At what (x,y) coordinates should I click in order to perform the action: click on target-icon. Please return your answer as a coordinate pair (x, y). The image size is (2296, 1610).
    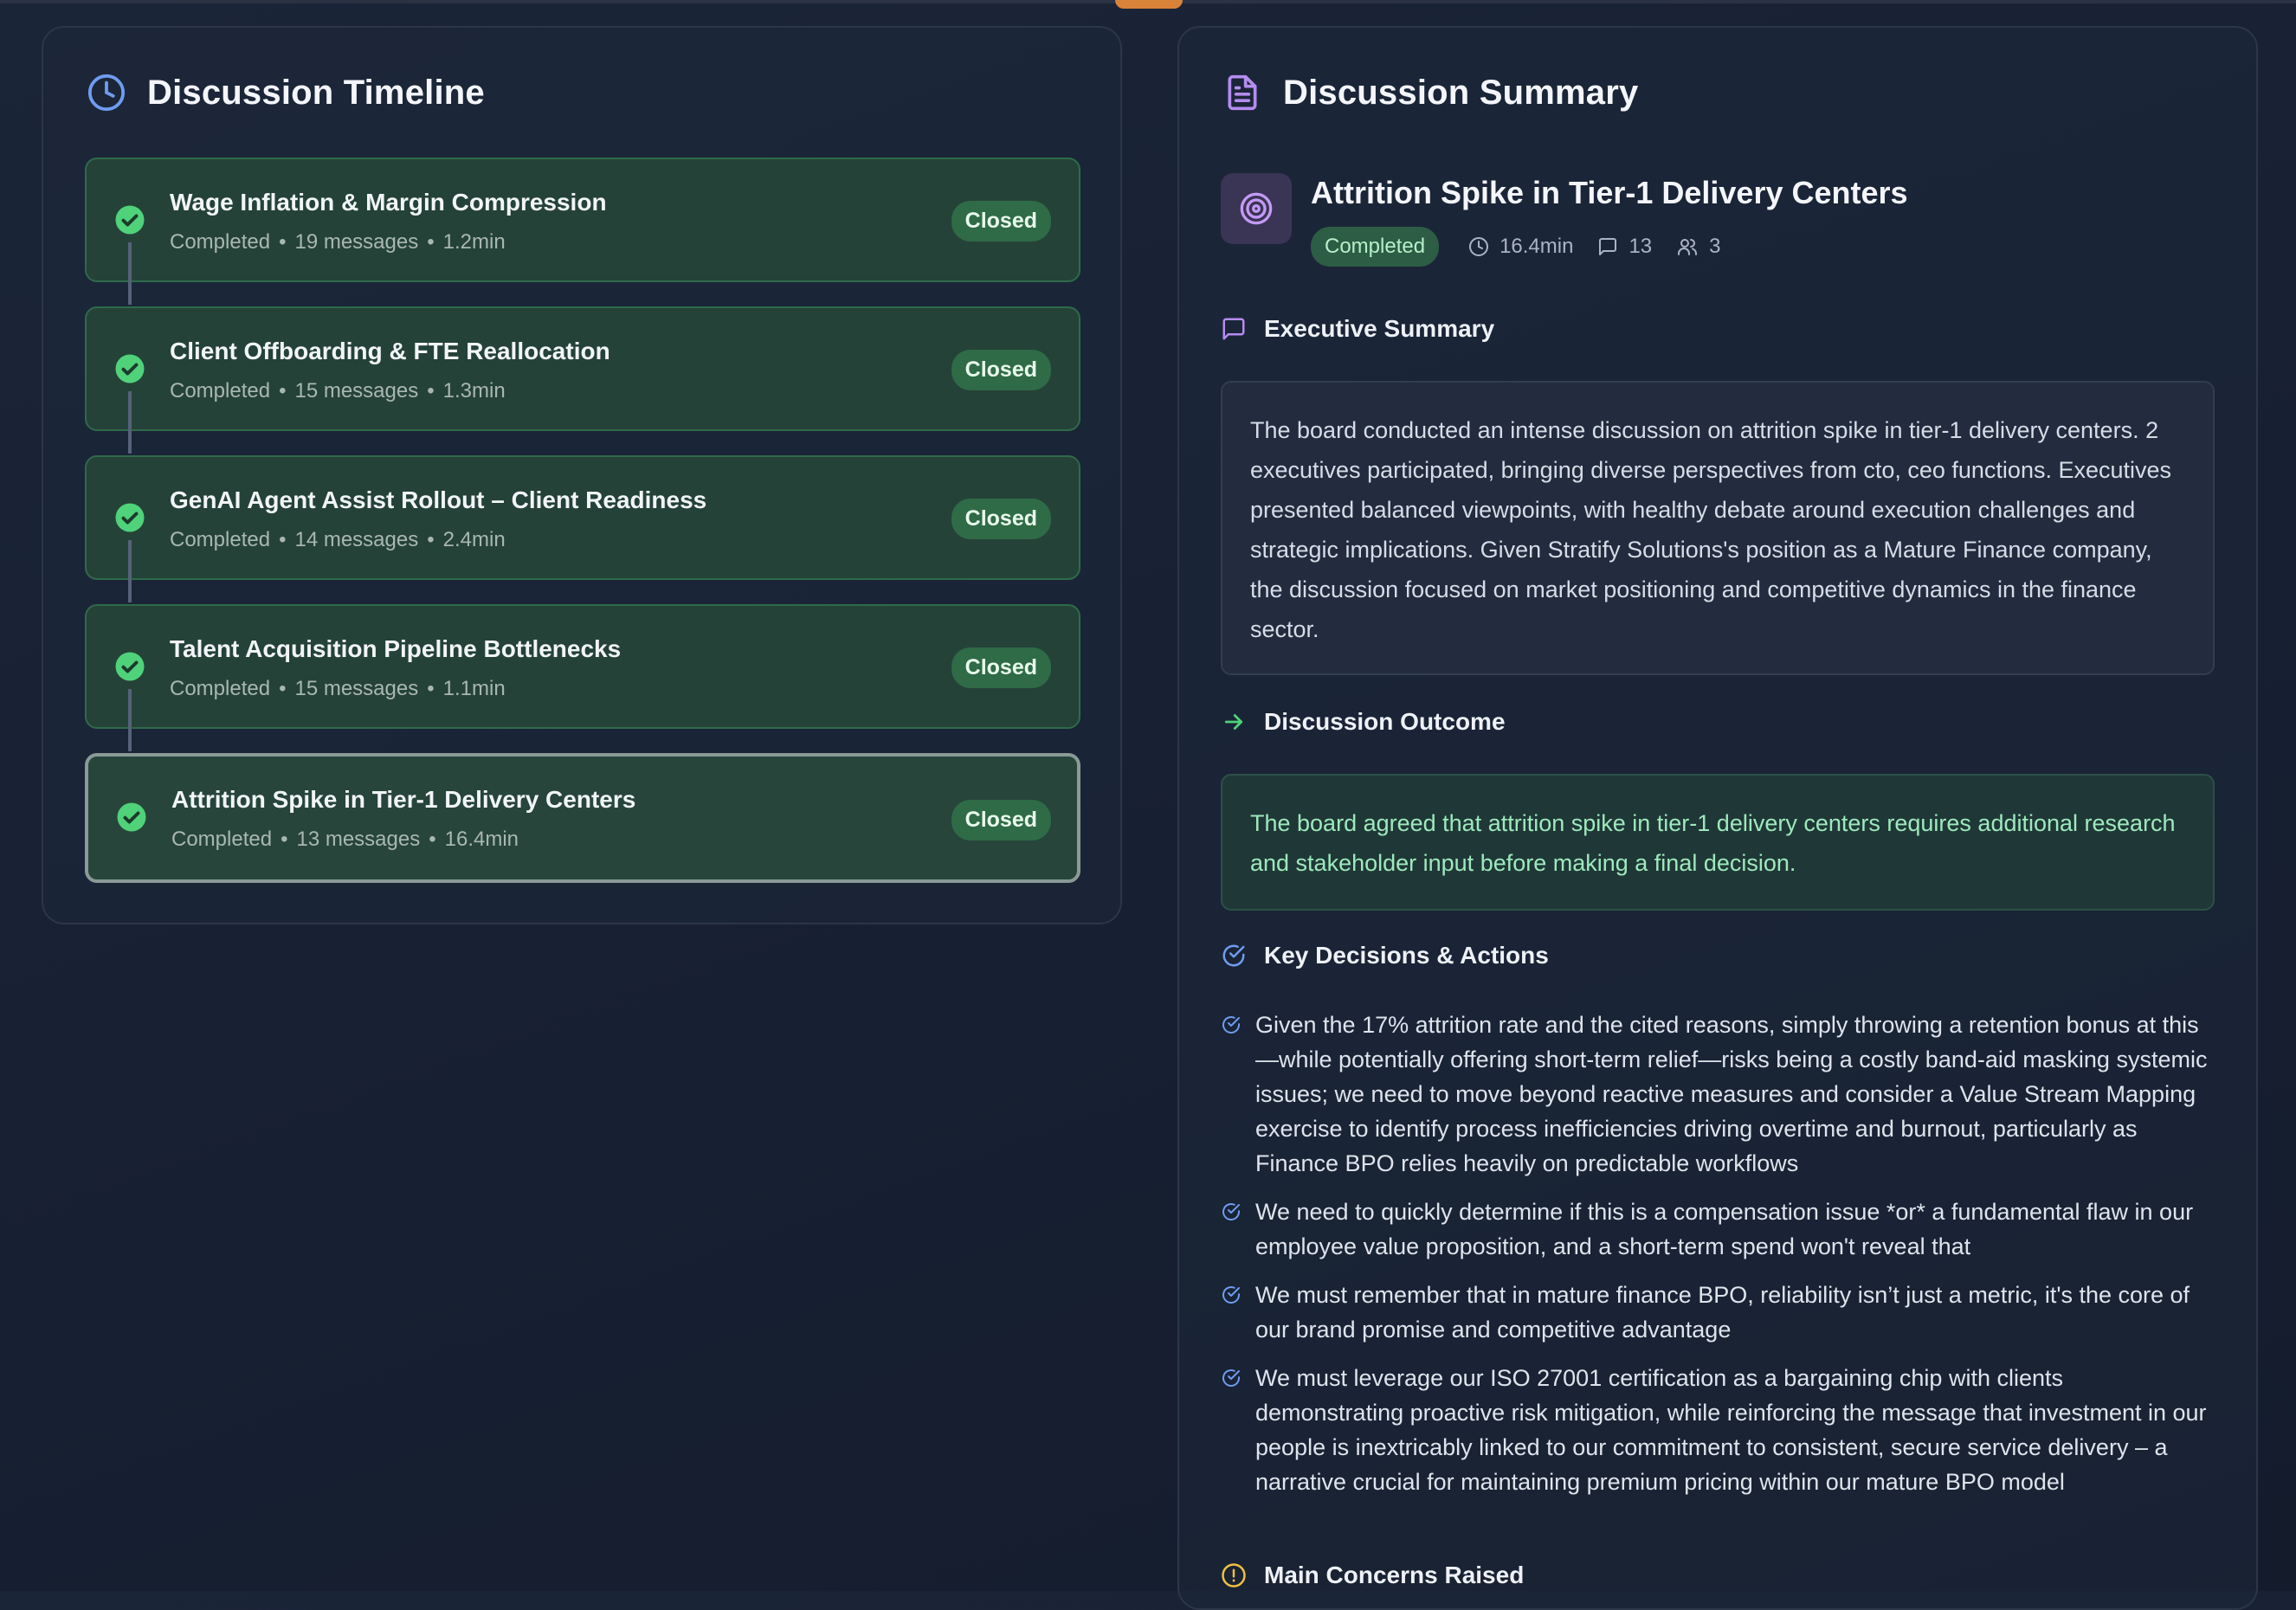
    Looking at the image, I should click on (1256, 208).